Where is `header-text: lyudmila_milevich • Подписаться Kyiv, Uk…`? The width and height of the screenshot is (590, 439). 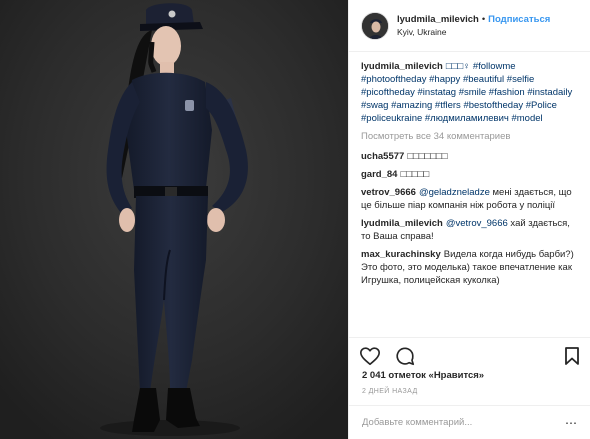 header-text: lyudmila_milevich • Подписаться Kyiv, Uk… is located at coordinates (473, 25).